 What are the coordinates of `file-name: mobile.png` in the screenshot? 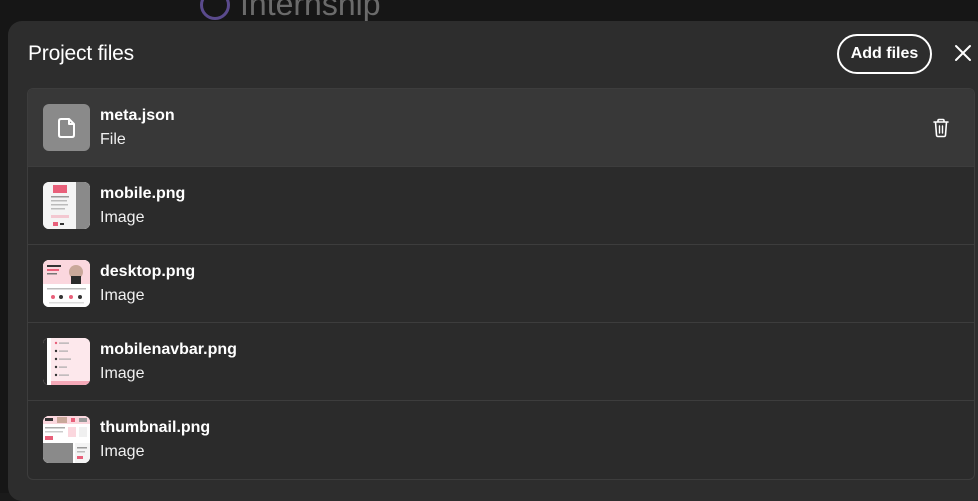 It's located at (143, 193).